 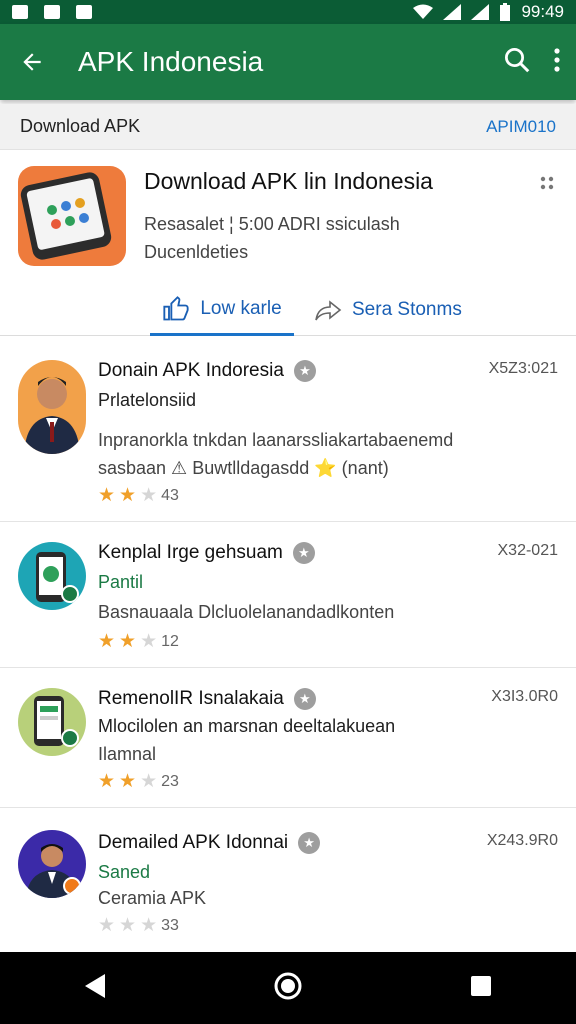 I want to click on item-code: X243.9R0, so click(x=522, y=840).